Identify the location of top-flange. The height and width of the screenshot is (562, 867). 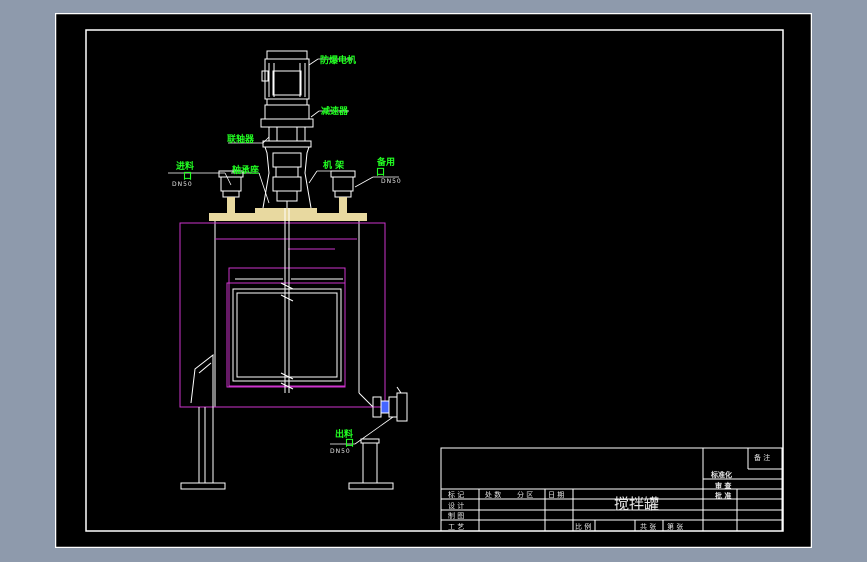
(288, 217).